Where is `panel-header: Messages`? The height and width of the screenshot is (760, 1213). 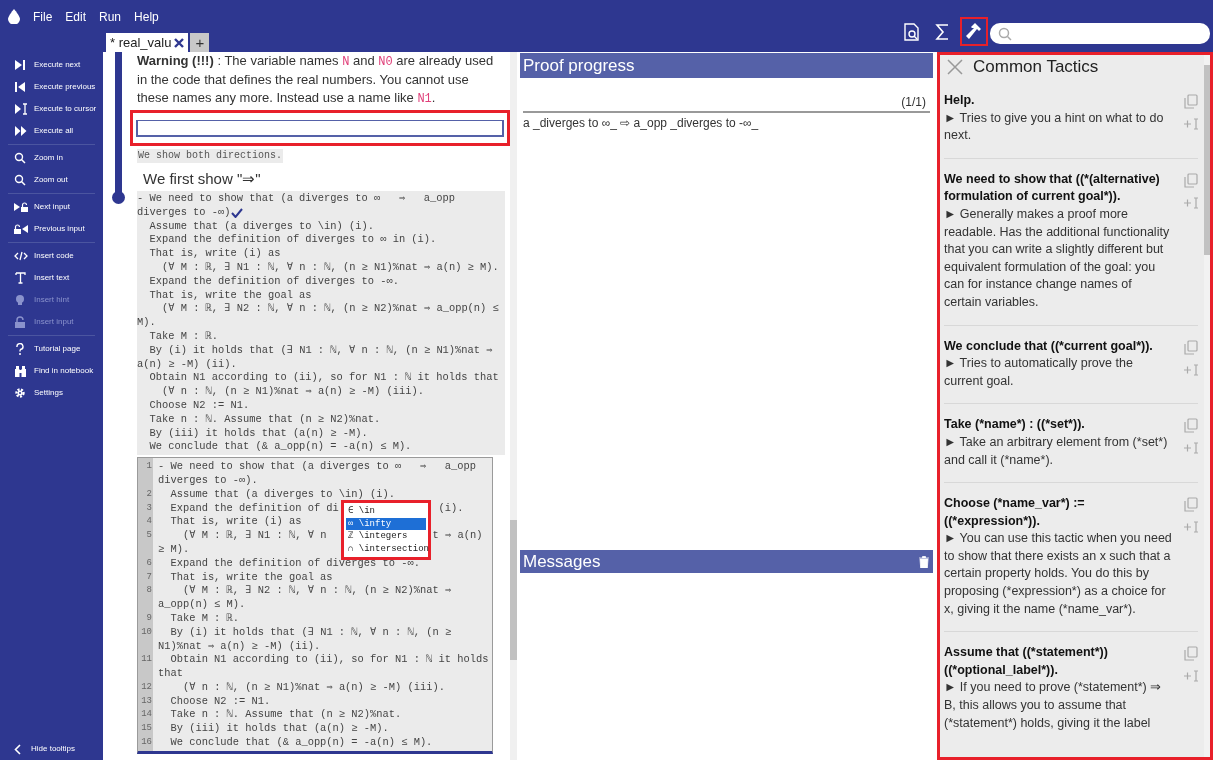
panel-header: Messages is located at coordinates (561, 561).